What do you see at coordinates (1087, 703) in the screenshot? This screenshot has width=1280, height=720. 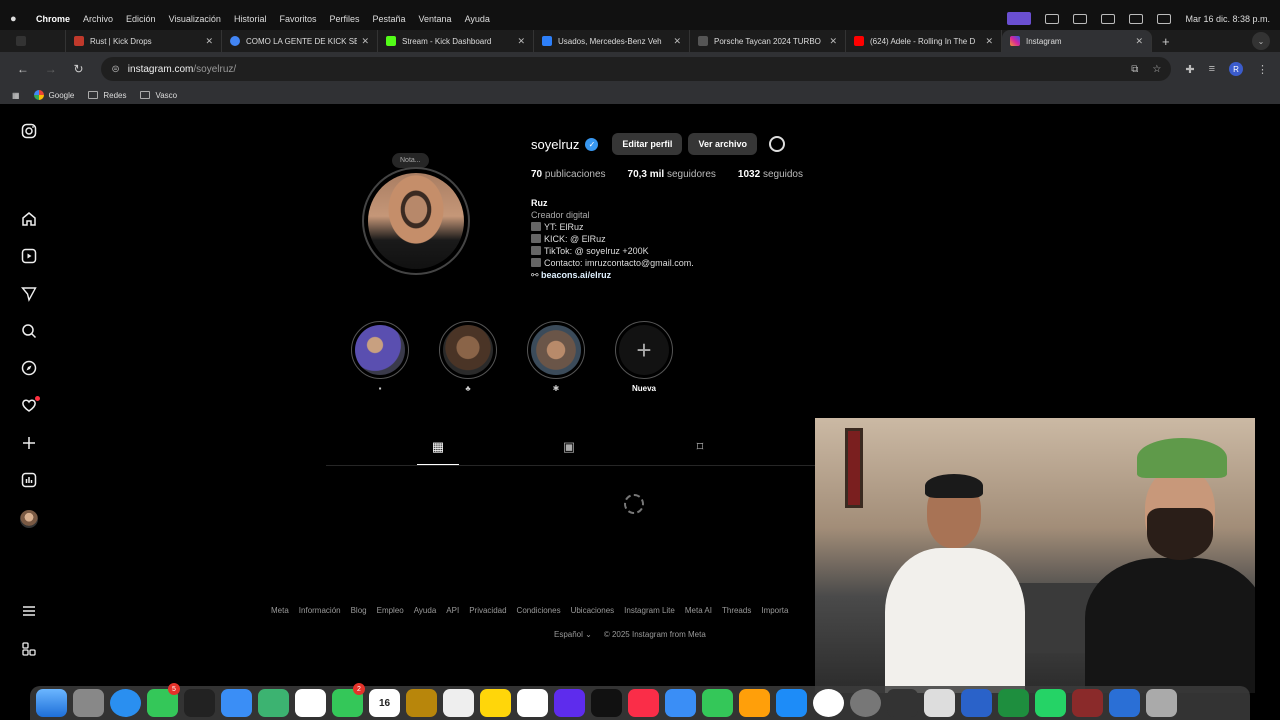 I see `app-icon` at bounding box center [1087, 703].